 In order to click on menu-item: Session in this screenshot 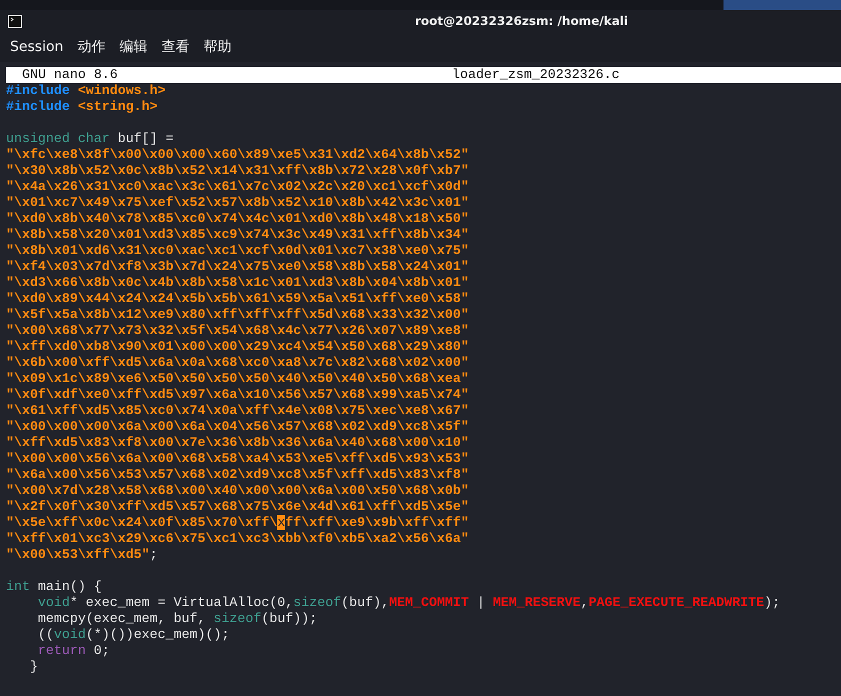, I will do `click(37, 47)`.